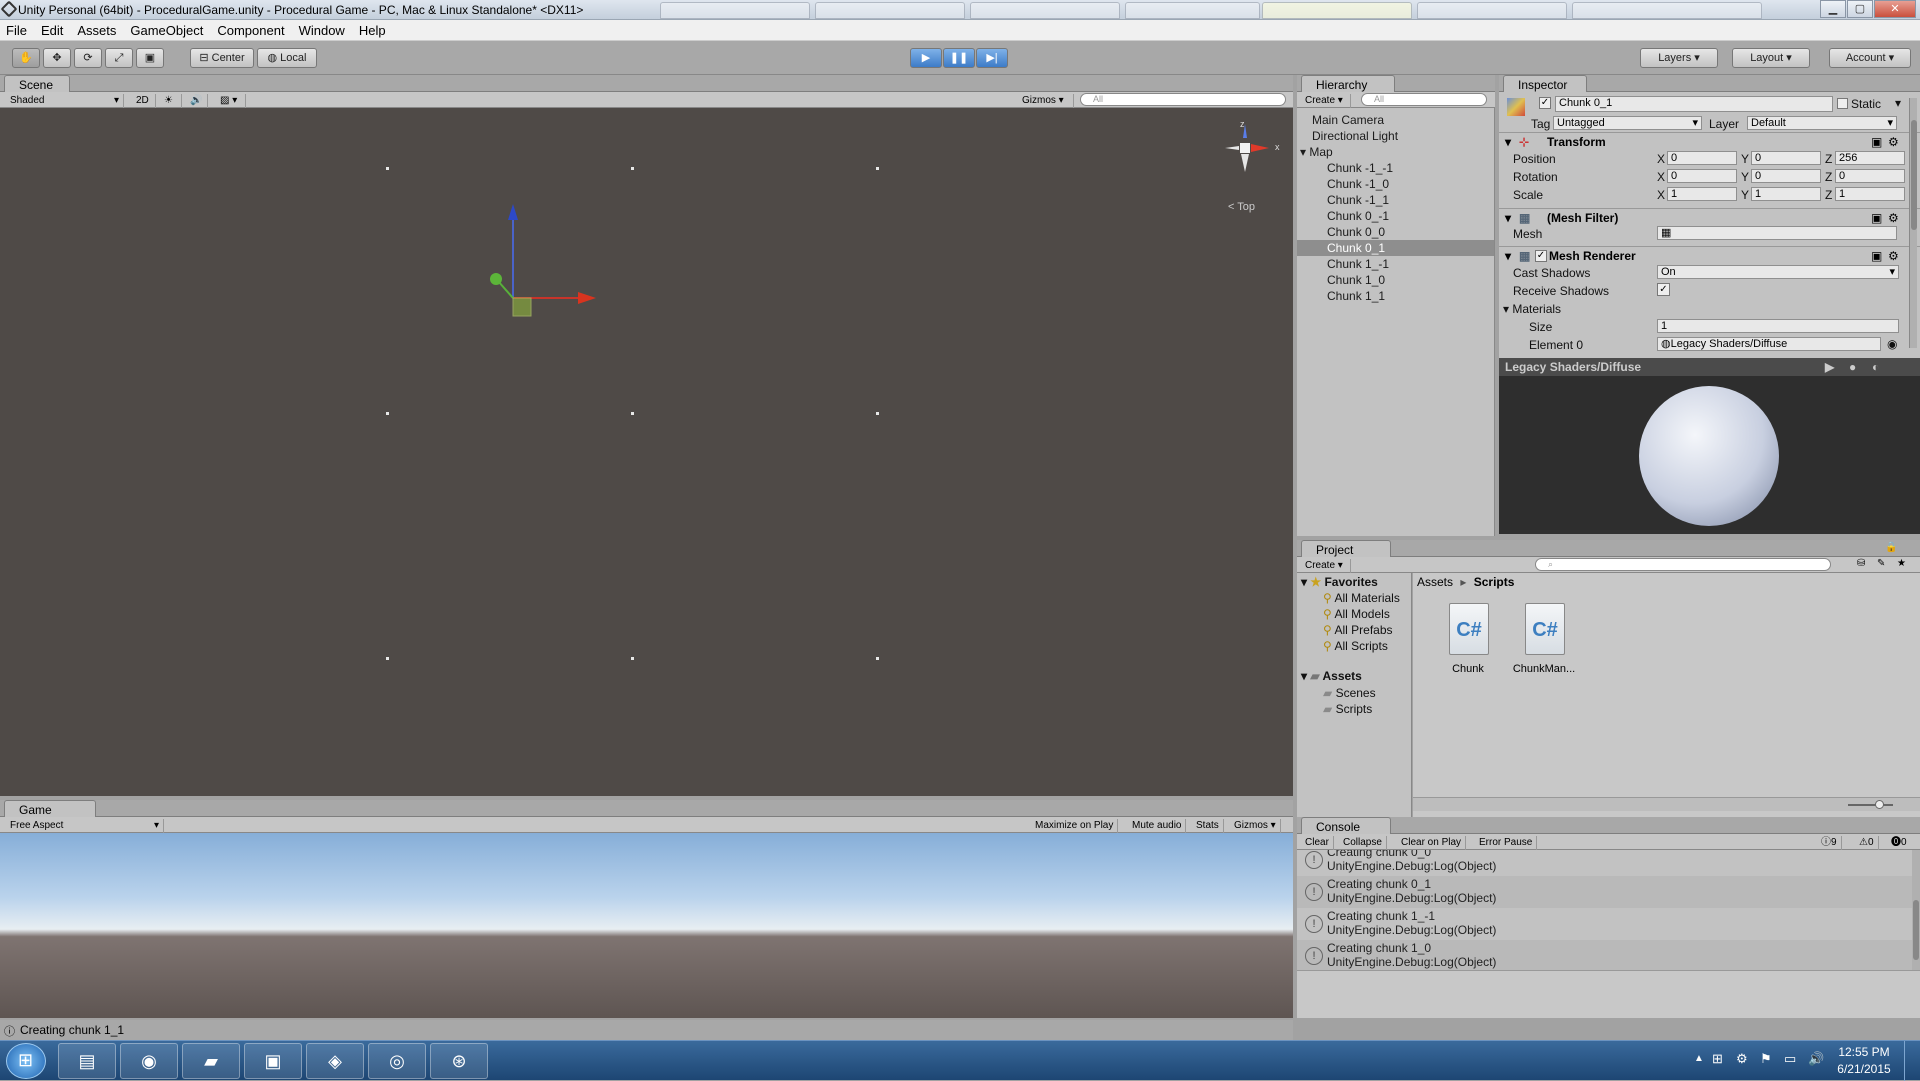  What do you see at coordinates (222, 58) in the screenshot?
I see `pivot-center-button: ⊟ Center` at bounding box center [222, 58].